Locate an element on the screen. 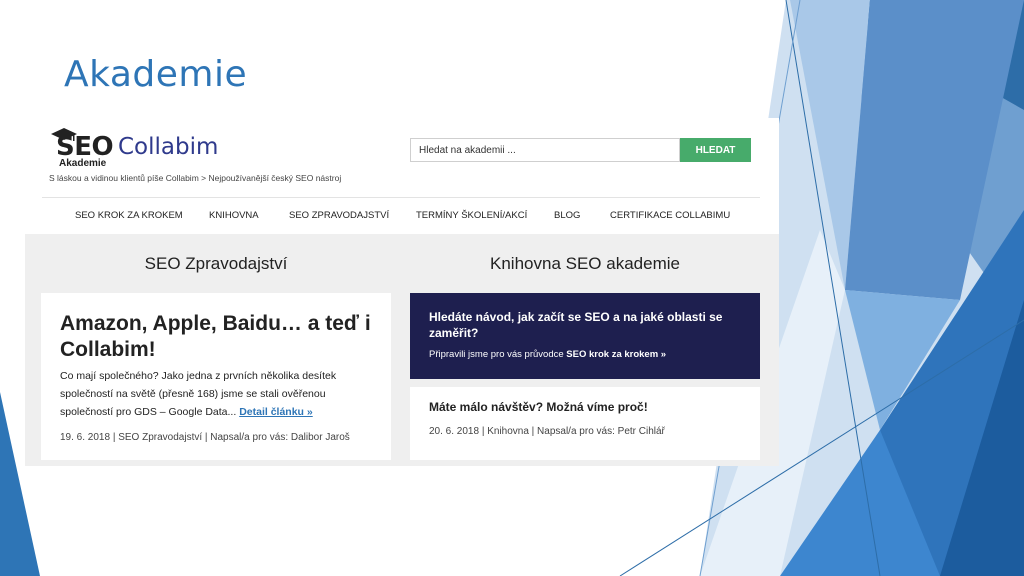  logo-akademie-text: Akademie is located at coordinates (83, 163).